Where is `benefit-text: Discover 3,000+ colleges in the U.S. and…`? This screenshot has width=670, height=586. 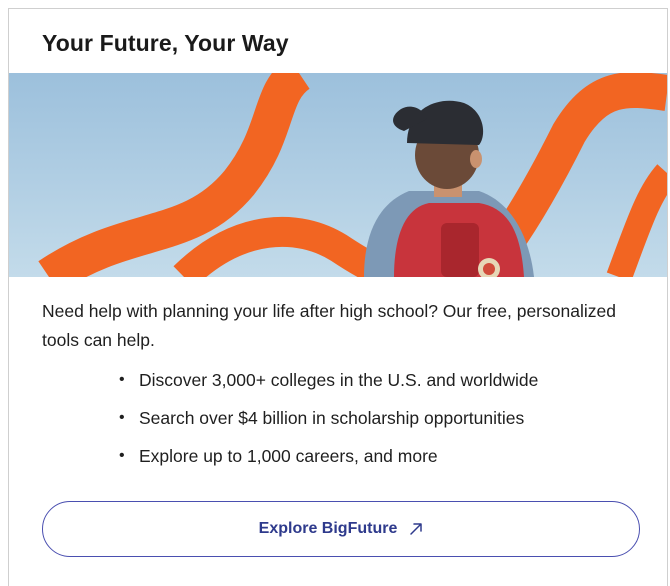 benefit-text: Discover 3,000+ colleges in the U.S. and… is located at coordinates (339, 380).